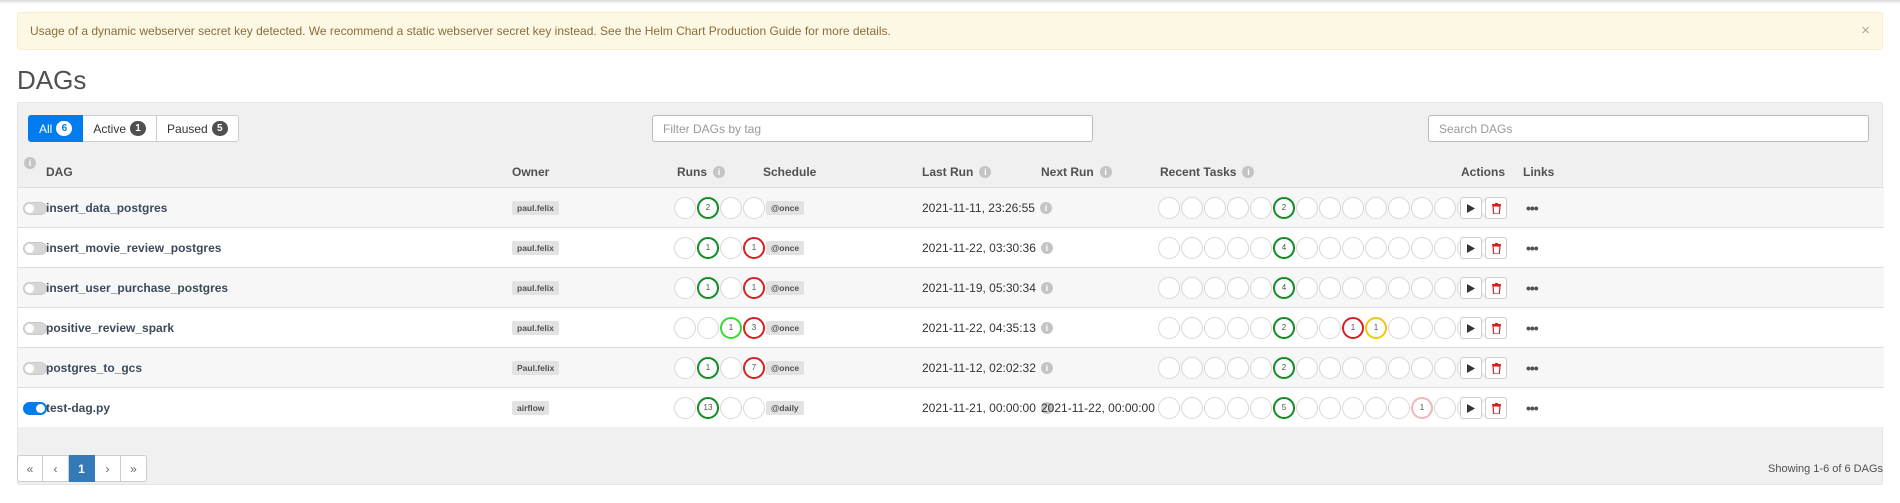  I want to click on last-run-value: 2021-11-22, 03:30:36, so click(979, 248).